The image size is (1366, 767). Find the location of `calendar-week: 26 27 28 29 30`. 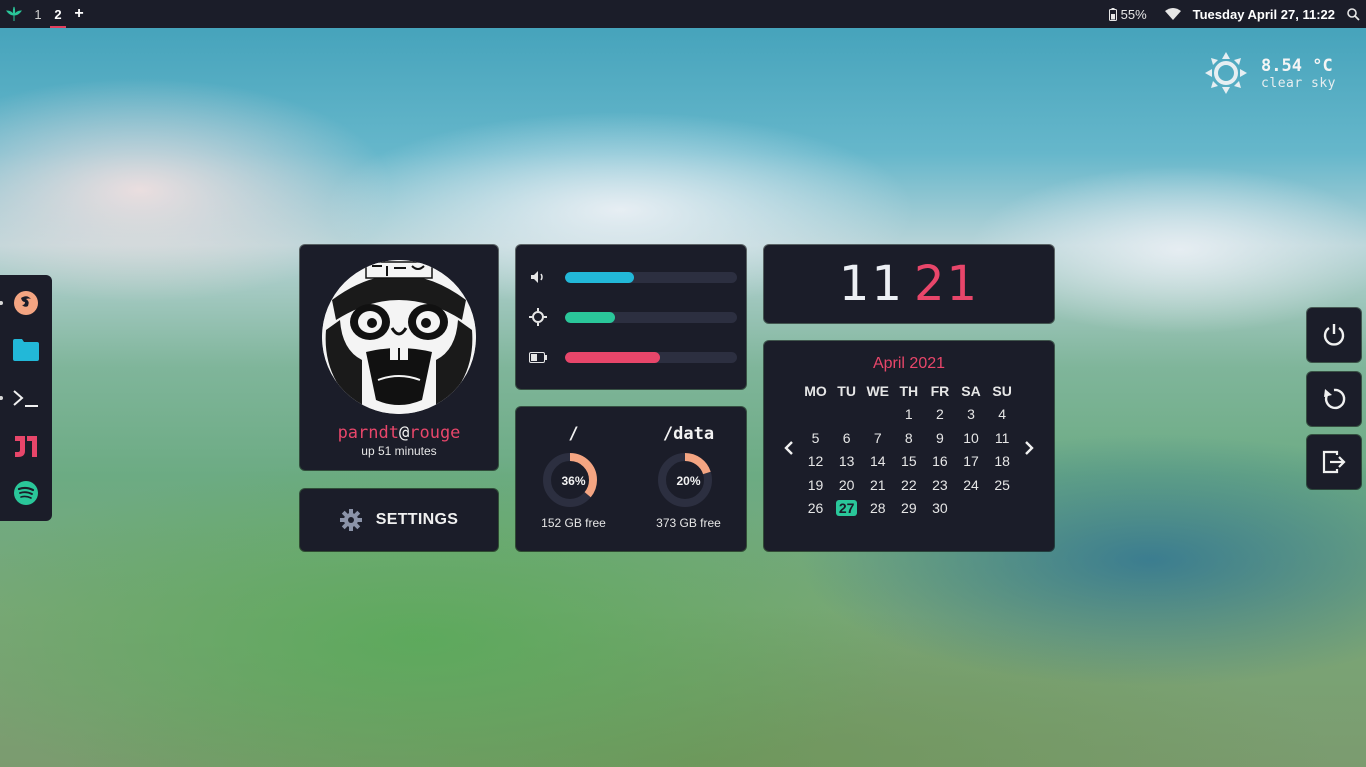

calendar-week: 26 27 28 29 30 is located at coordinates (909, 509).